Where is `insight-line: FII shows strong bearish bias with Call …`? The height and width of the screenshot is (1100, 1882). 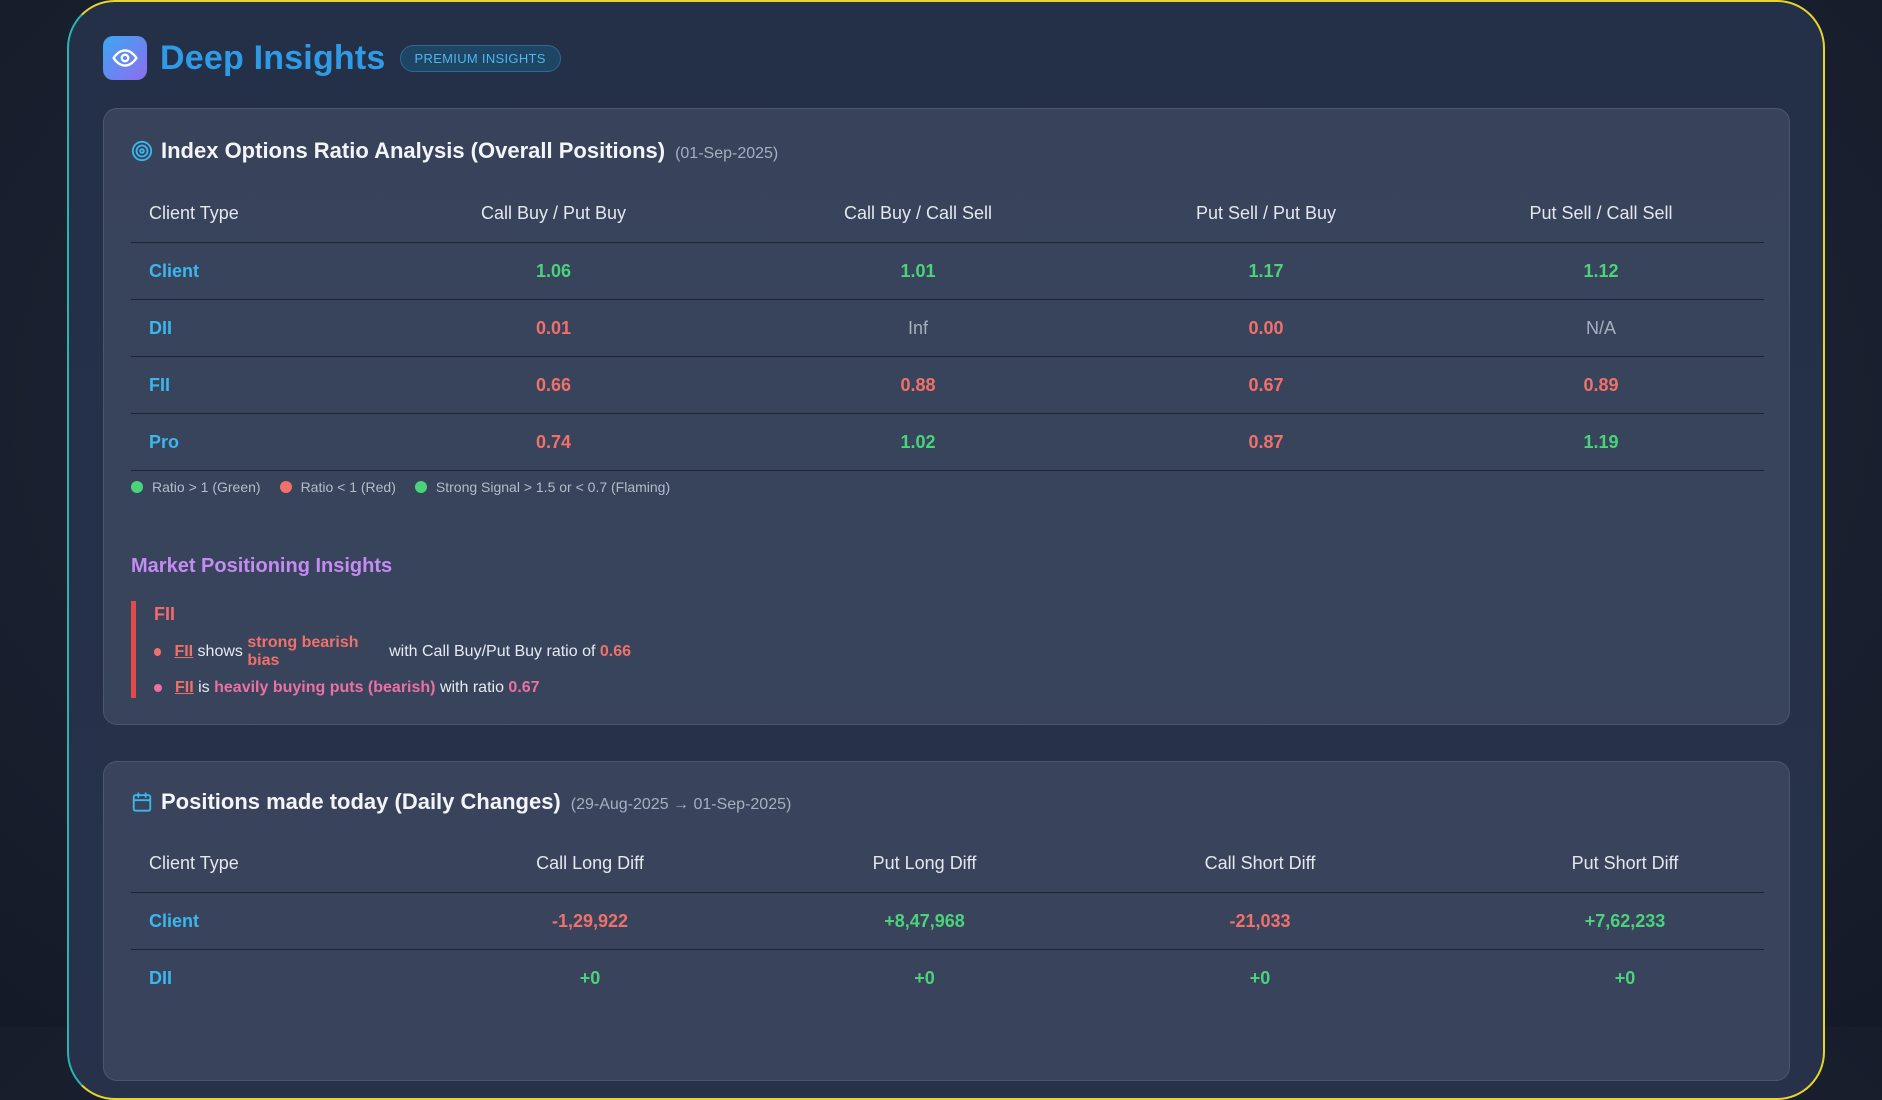 insight-line: FII shows strong bearish bias with Call … is located at coordinates (392, 652).